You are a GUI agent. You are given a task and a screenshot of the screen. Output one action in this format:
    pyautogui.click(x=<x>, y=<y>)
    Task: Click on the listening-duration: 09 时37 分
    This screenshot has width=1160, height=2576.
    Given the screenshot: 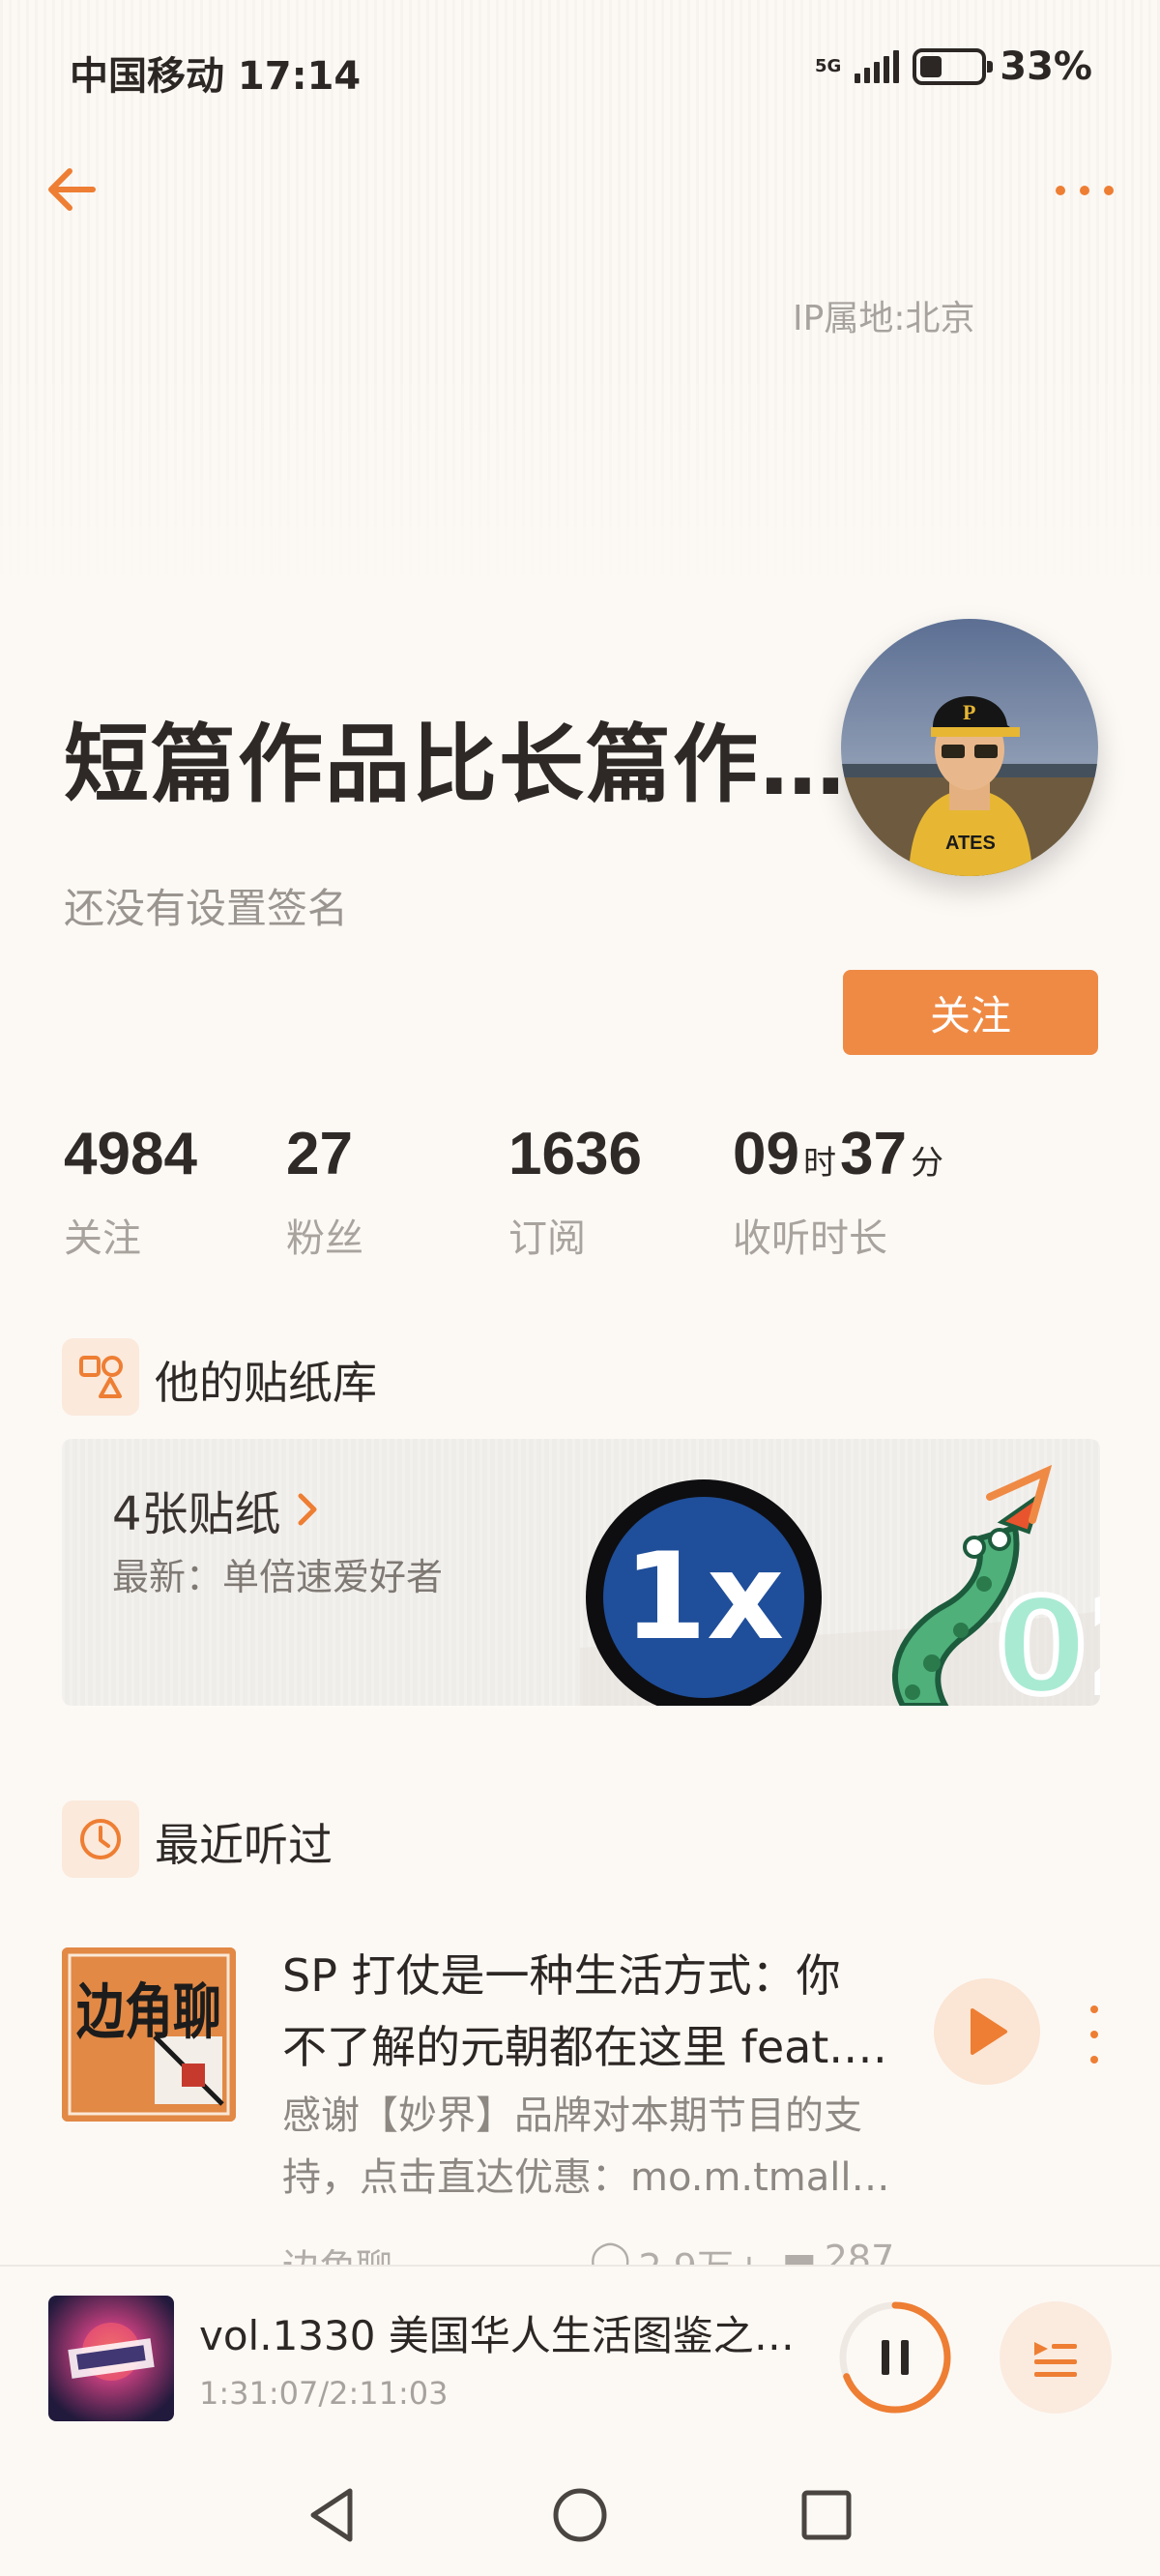 What is the action you would take?
    pyautogui.click(x=840, y=1154)
    